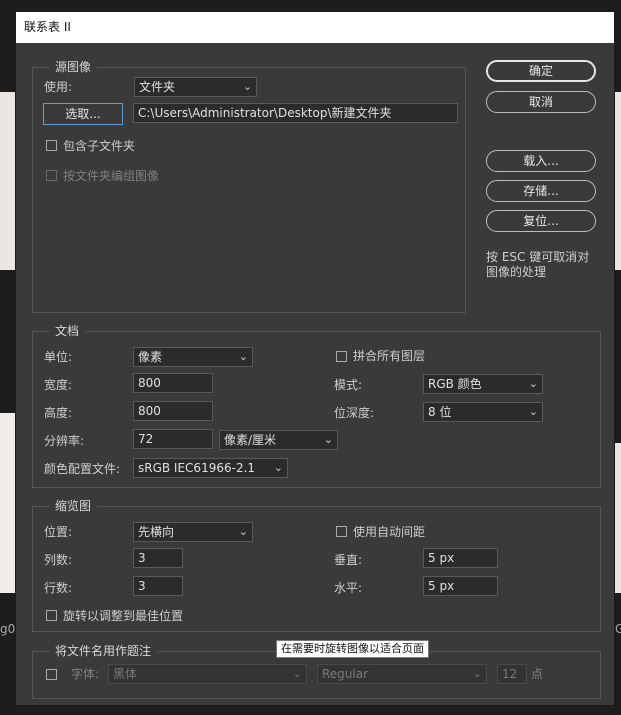  What do you see at coordinates (618, 181) in the screenshot?
I see `background-image-right-top` at bounding box center [618, 181].